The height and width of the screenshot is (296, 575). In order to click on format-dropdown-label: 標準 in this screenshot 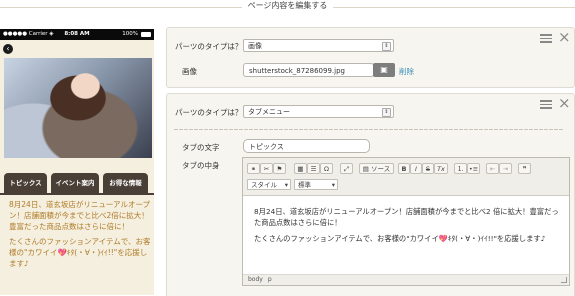, I will do `click(304, 185)`.